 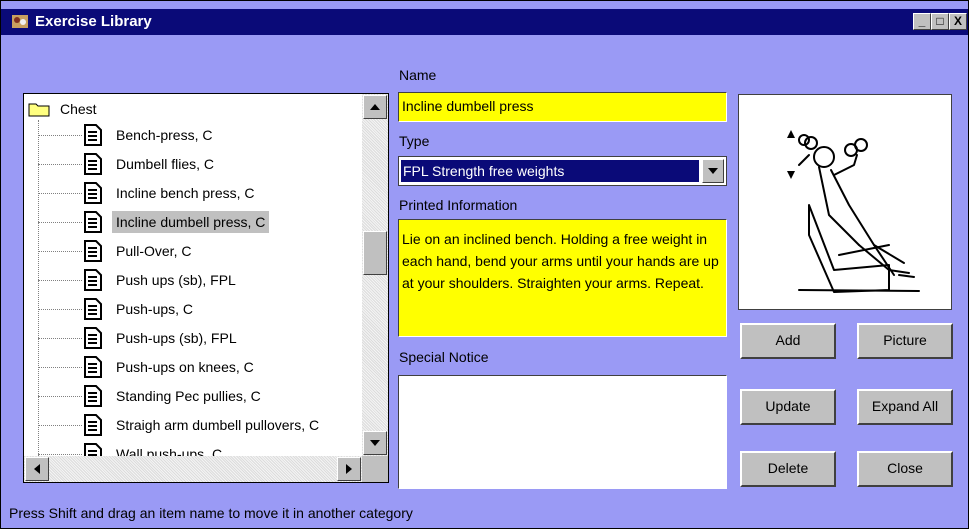 I want to click on tree-item-label: Dumbell flies, C, so click(x=165, y=164).